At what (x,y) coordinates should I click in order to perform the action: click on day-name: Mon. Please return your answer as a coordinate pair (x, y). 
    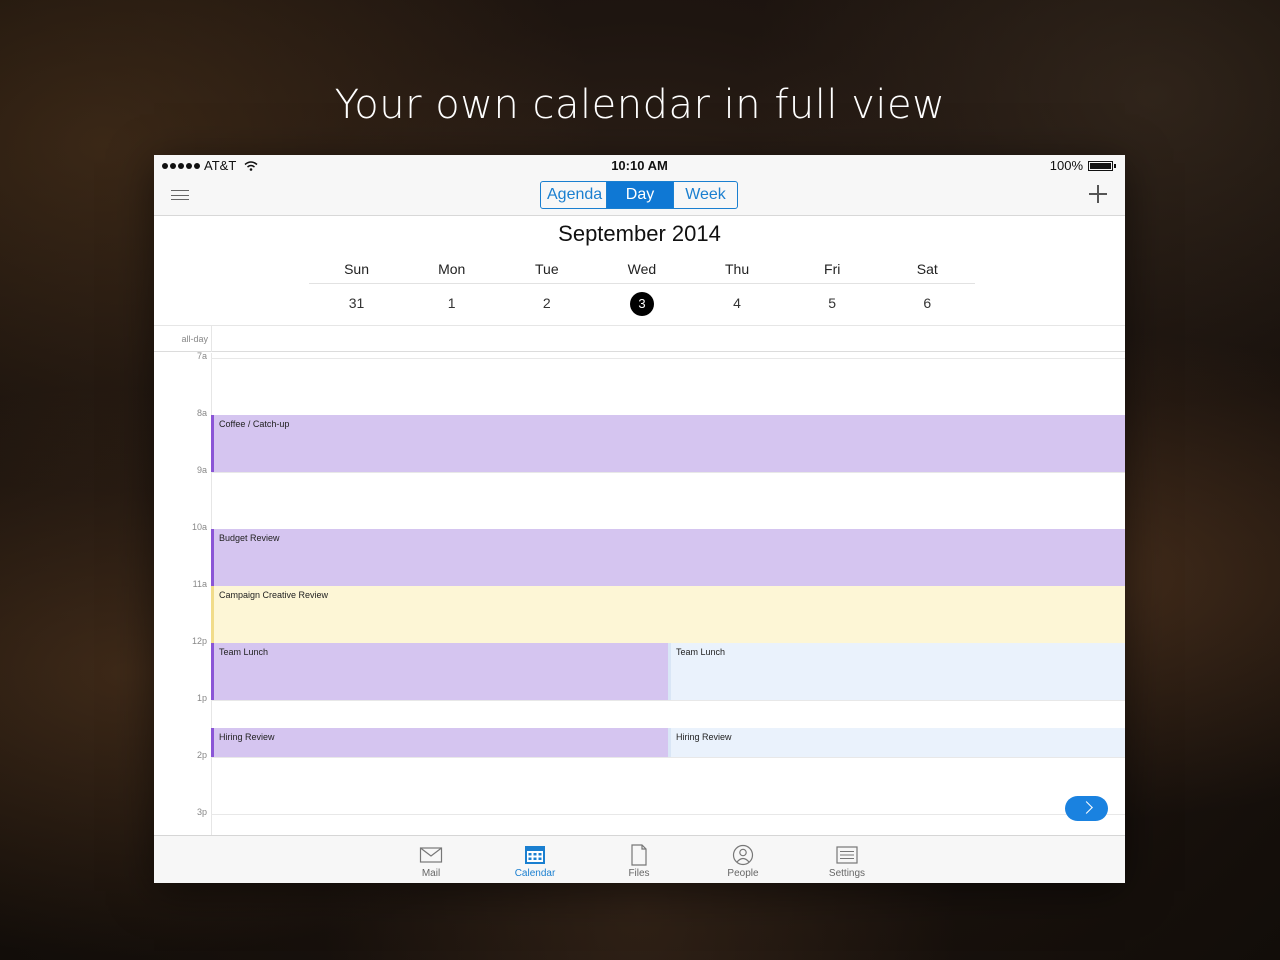
    Looking at the image, I should click on (452, 269).